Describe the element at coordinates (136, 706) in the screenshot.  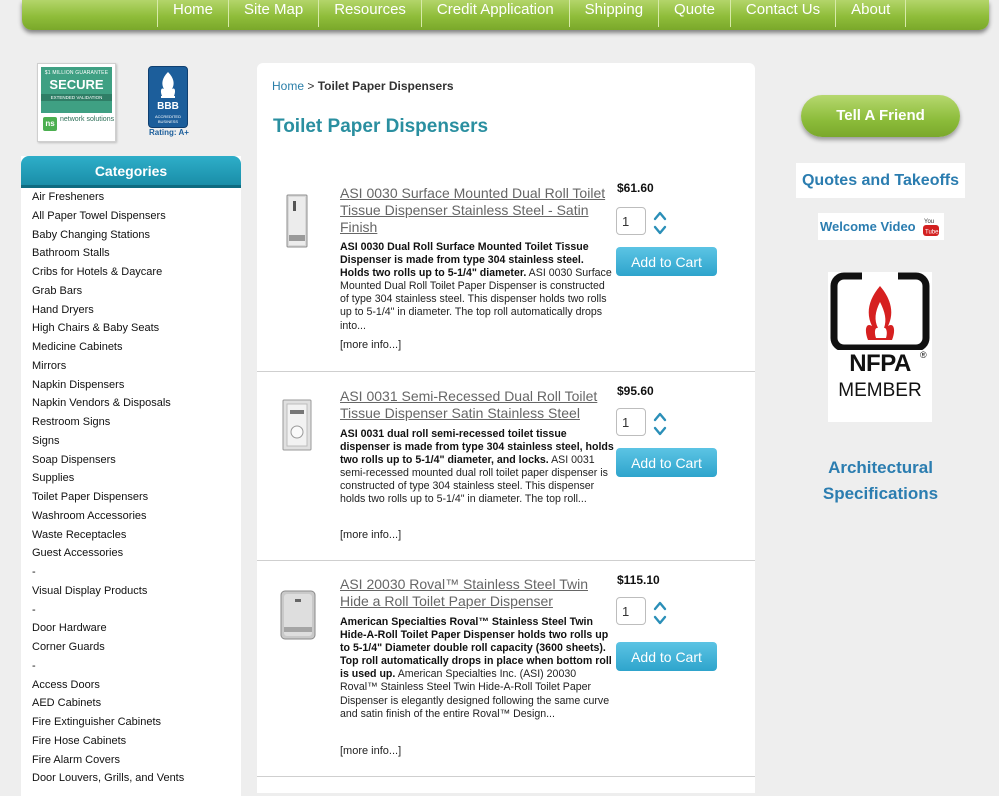
I see `category-item: AED Cabinets` at that location.